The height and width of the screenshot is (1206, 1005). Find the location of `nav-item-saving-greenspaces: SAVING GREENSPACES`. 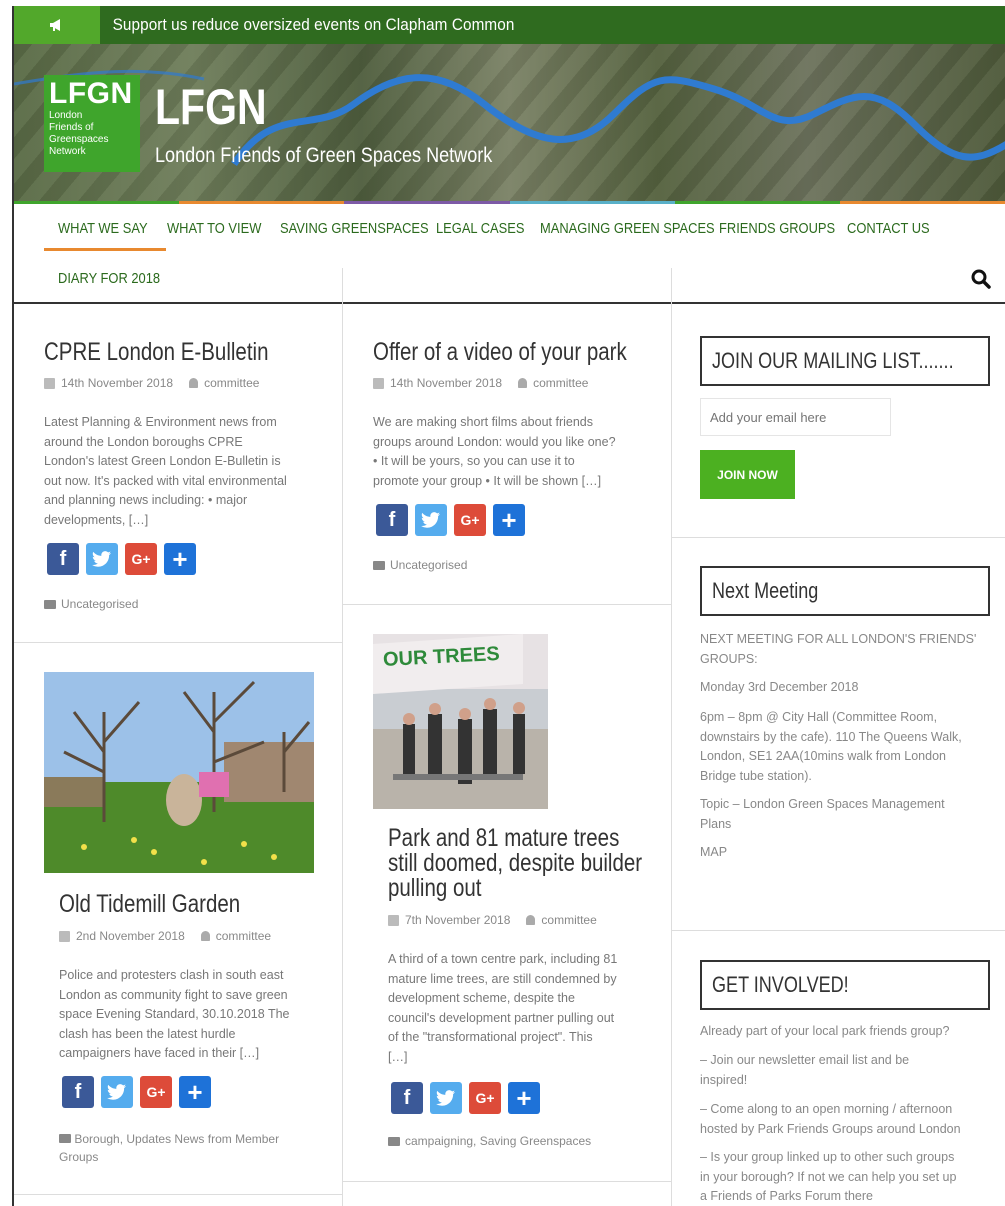

nav-item-saving-greenspaces: SAVING GREENSPACES is located at coordinates (354, 228).